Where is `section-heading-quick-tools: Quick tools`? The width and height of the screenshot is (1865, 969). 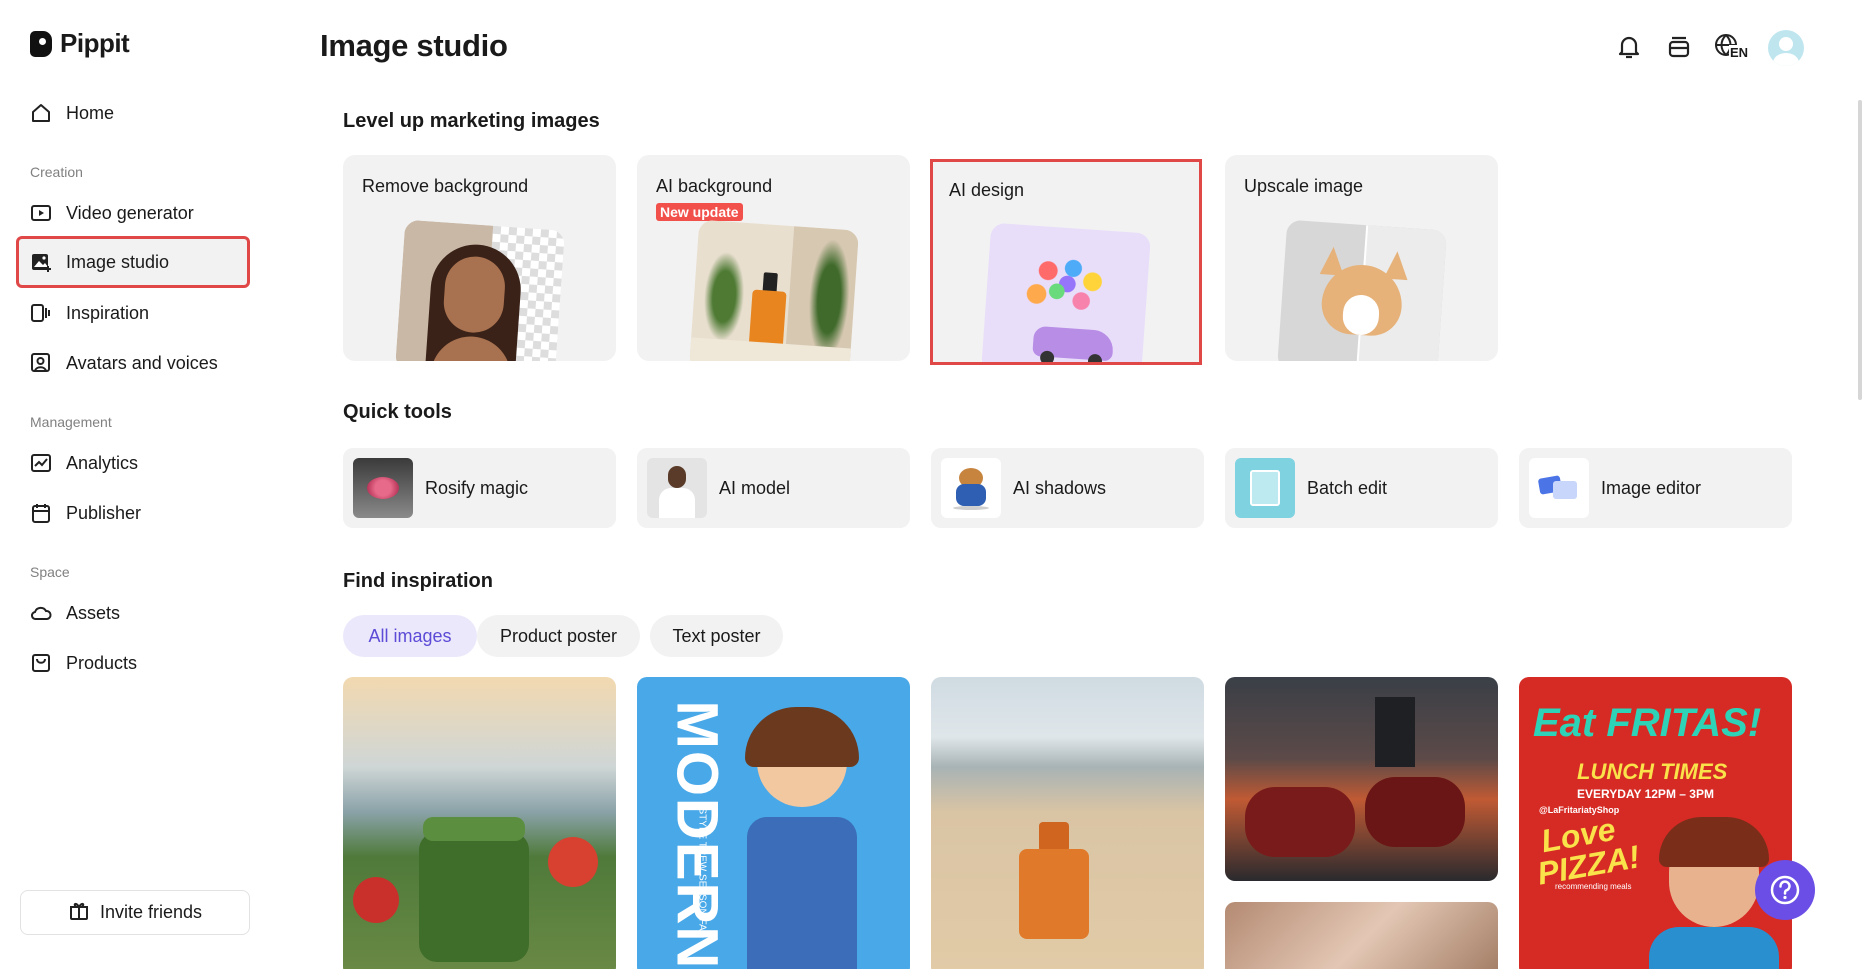
section-heading-quick-tools: Quick tools is located at coordinates (397, 412).